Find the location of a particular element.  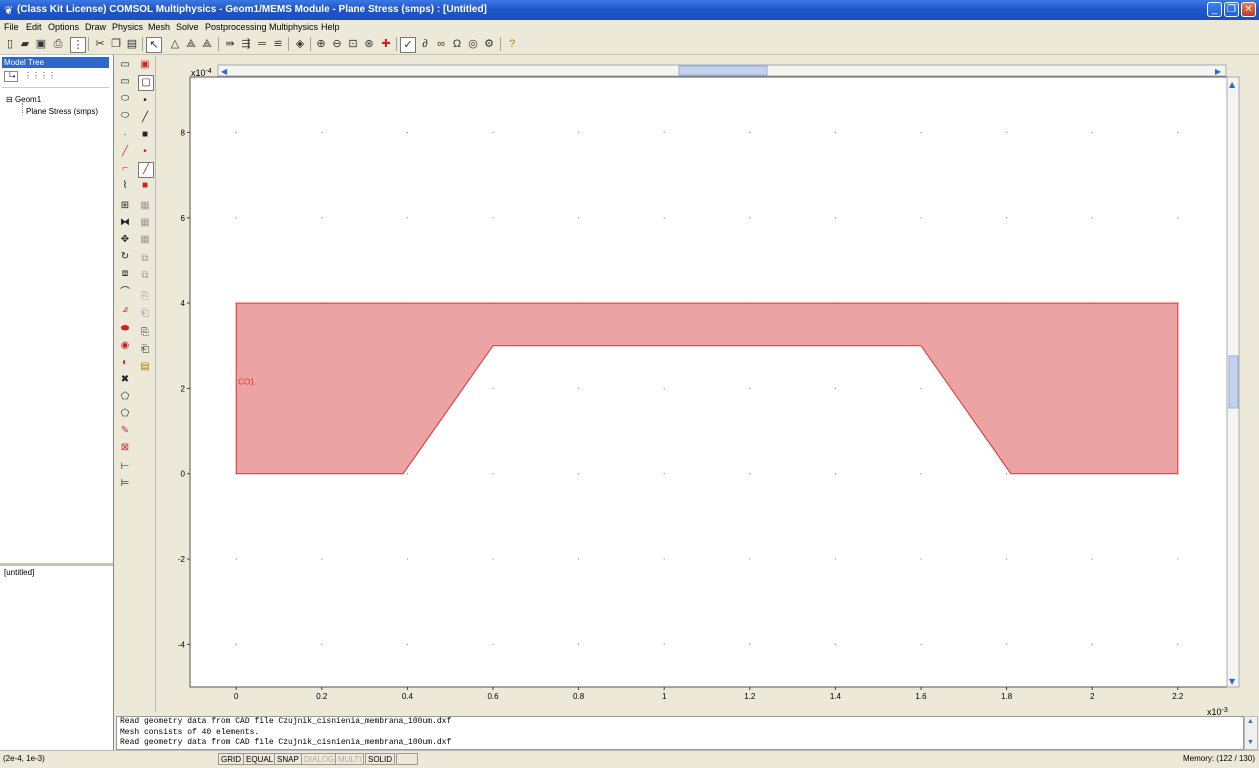

edge-select-icon: ╱ is located at coordinates (146, 170).